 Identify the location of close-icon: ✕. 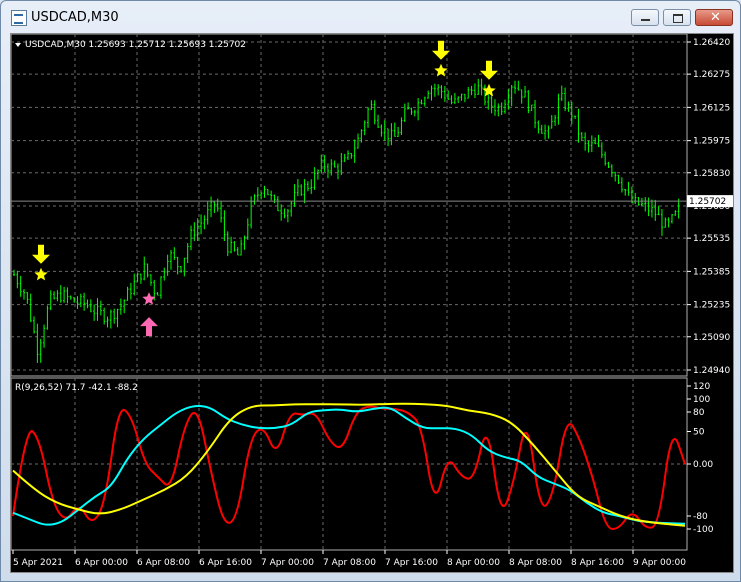
(715, 17).